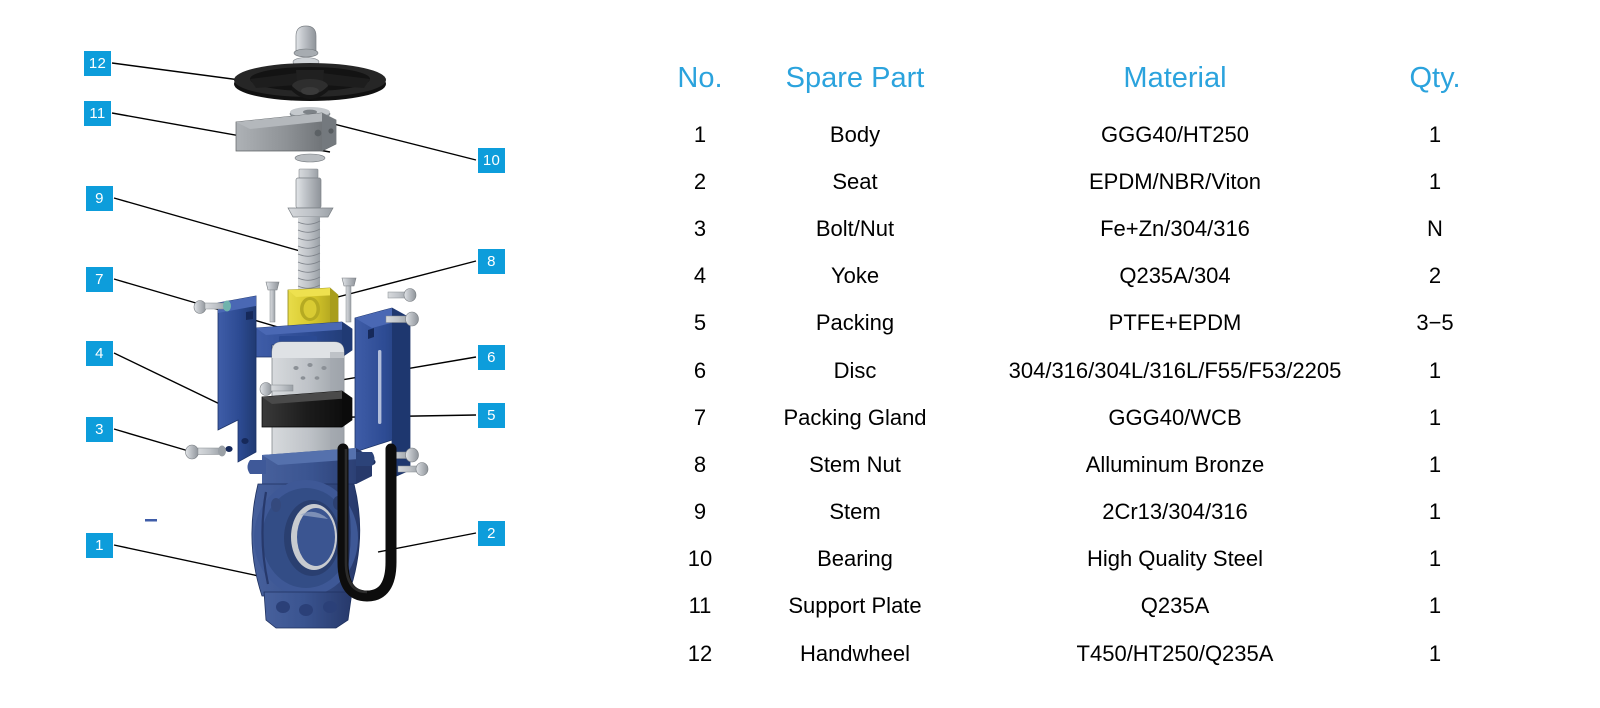 The width and height of the screenshot is (1600, 708). What do you see at coordinates (1075, 228) in the screenshot?
I see `table-row: 3 Bolt/Nut Fe+Zn/304/316 N` at bounding box center [1075, 228].